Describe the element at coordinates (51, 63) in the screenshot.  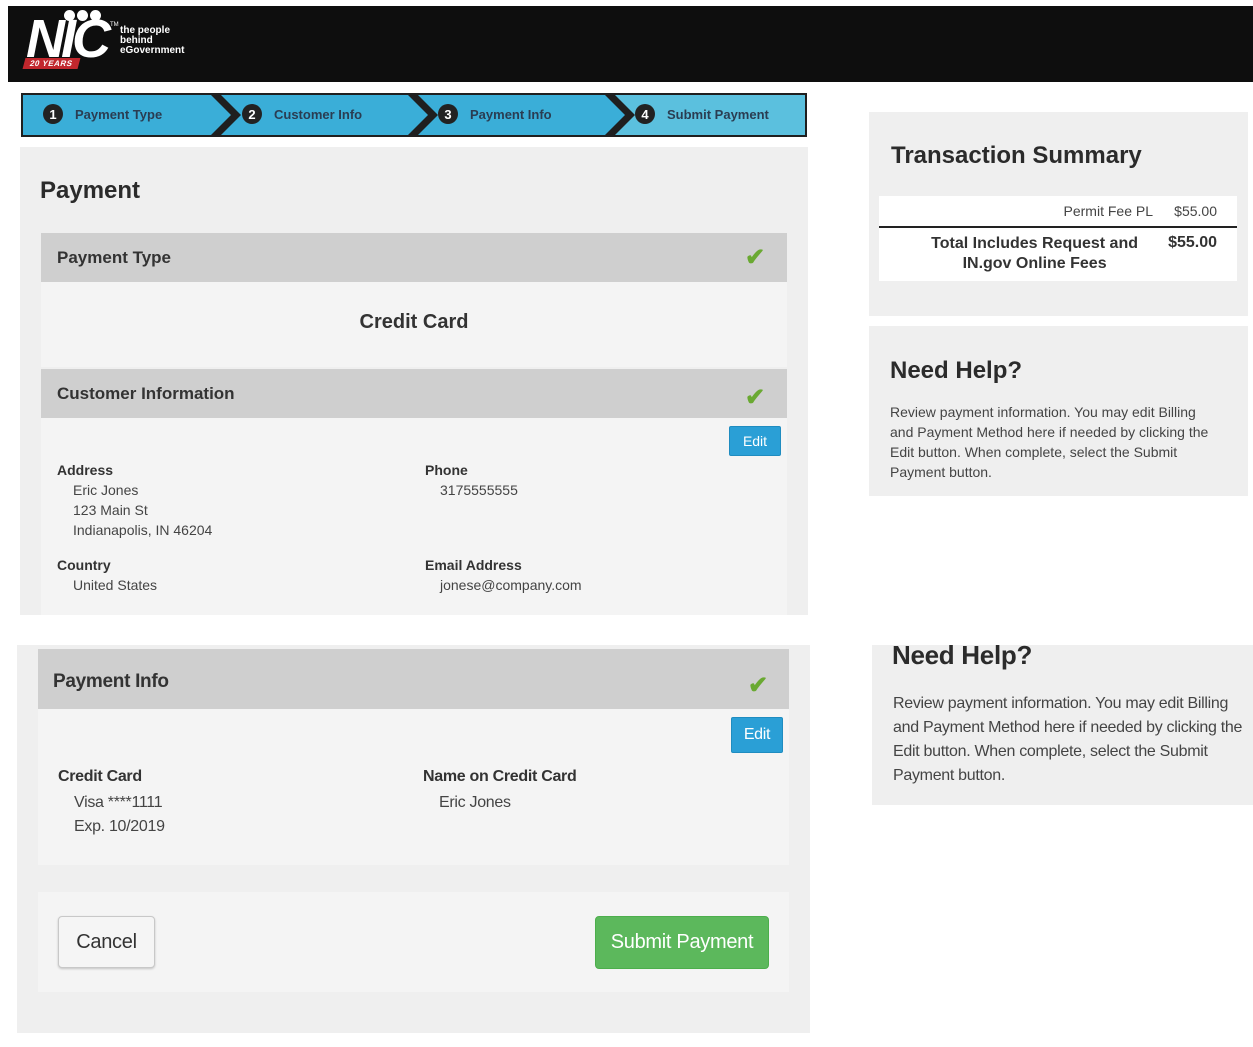
I see `years-badge: 20 YEARS` at that location.